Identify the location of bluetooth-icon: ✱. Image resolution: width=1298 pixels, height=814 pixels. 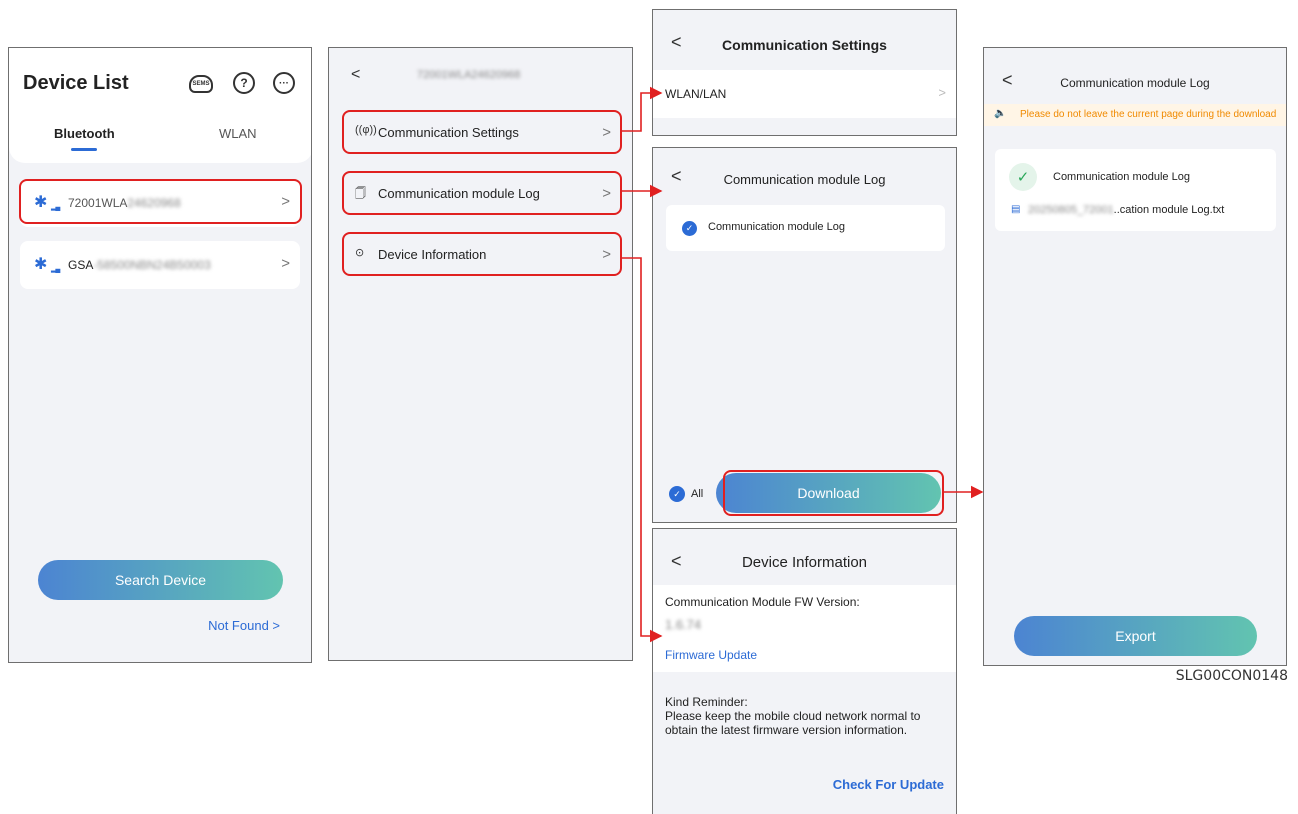
(41, 264).